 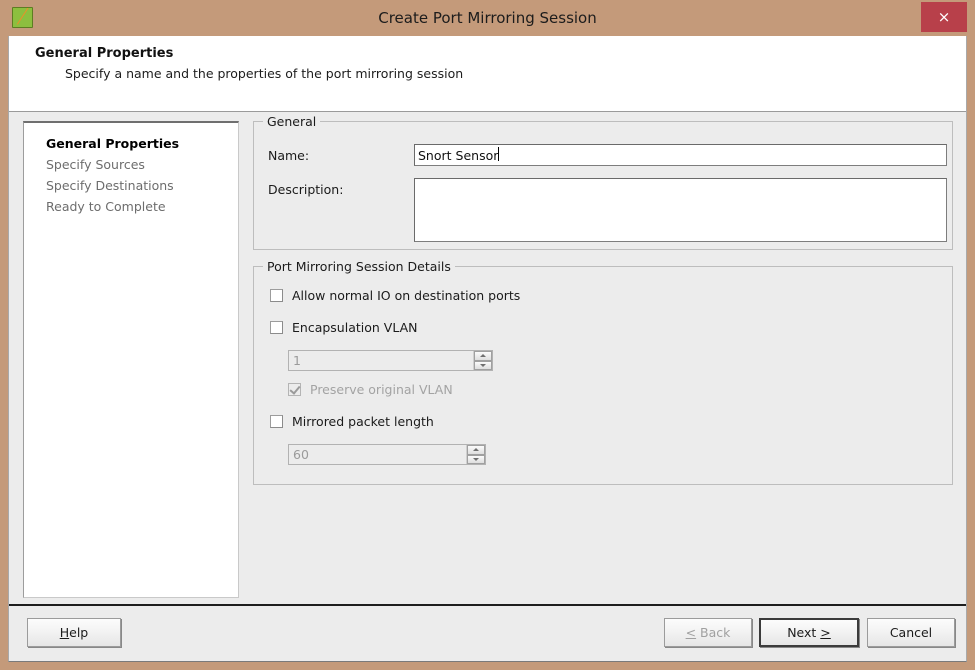 What do you see at coordinates (131, 185) in the screenshot?
I see `sidebar-item-specify-destinations: Specify Destinations` at bounding box center [131, 185].